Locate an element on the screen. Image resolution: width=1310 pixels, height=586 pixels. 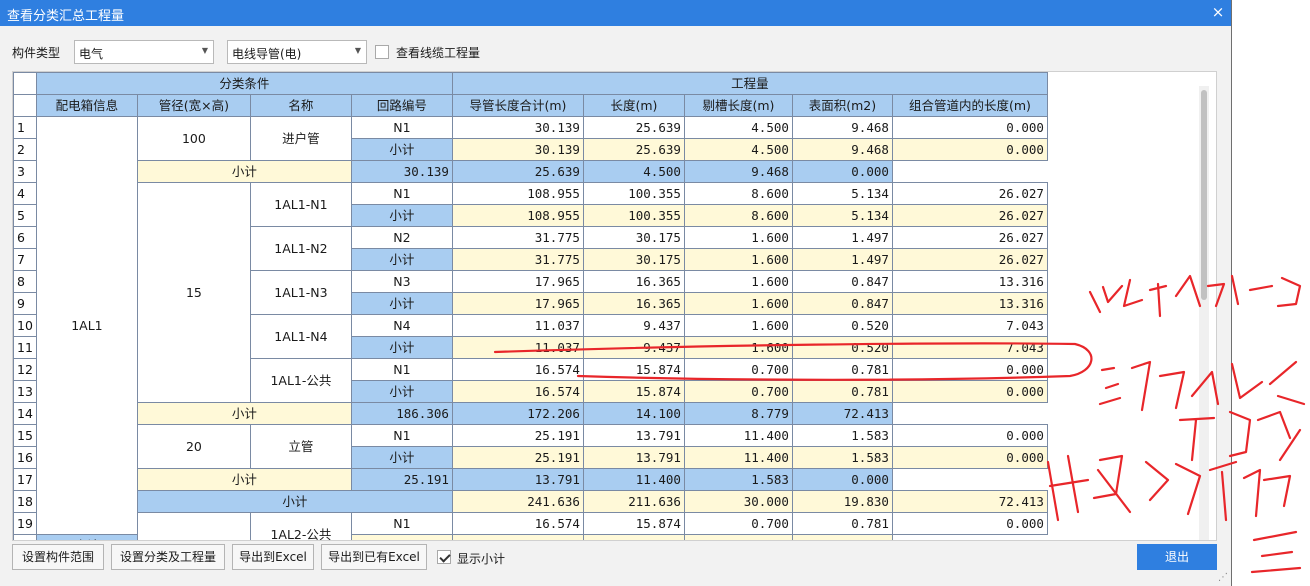
cell-value: 25.639 is located at coordinates (633, 127).